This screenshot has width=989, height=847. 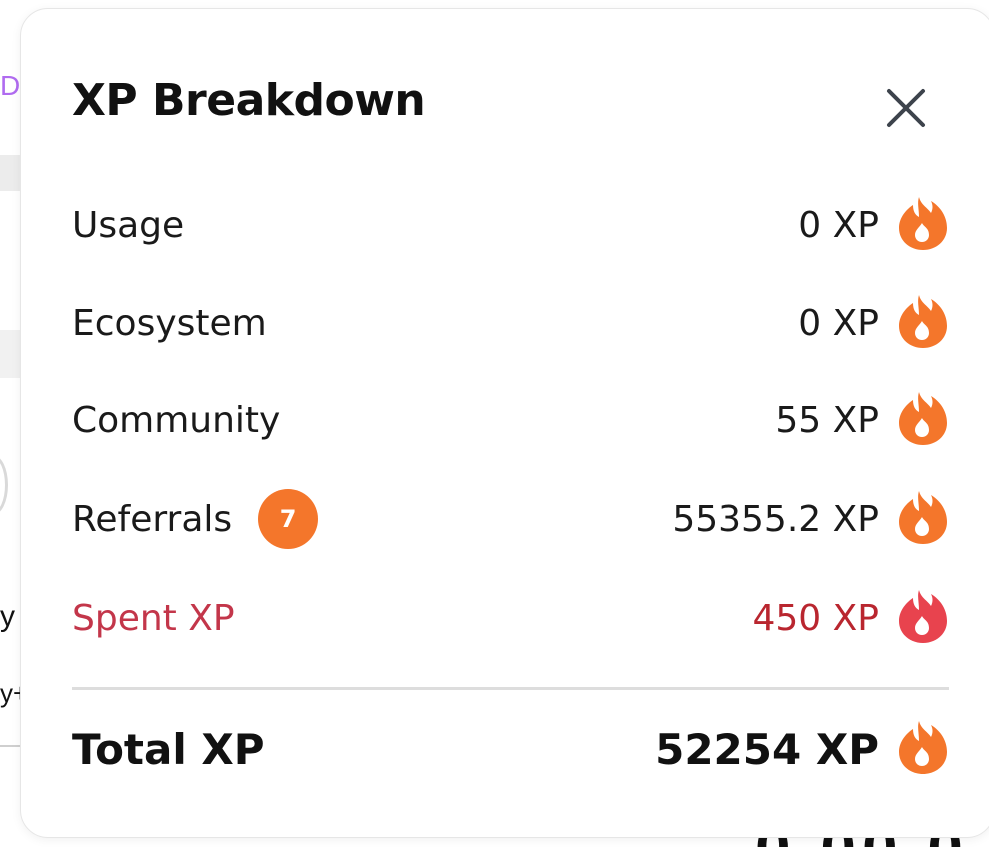 What do you see at coordinates (827, 420) in the screenshot?
I see `row-value: 55 XP` at bounding box center [827, 420].